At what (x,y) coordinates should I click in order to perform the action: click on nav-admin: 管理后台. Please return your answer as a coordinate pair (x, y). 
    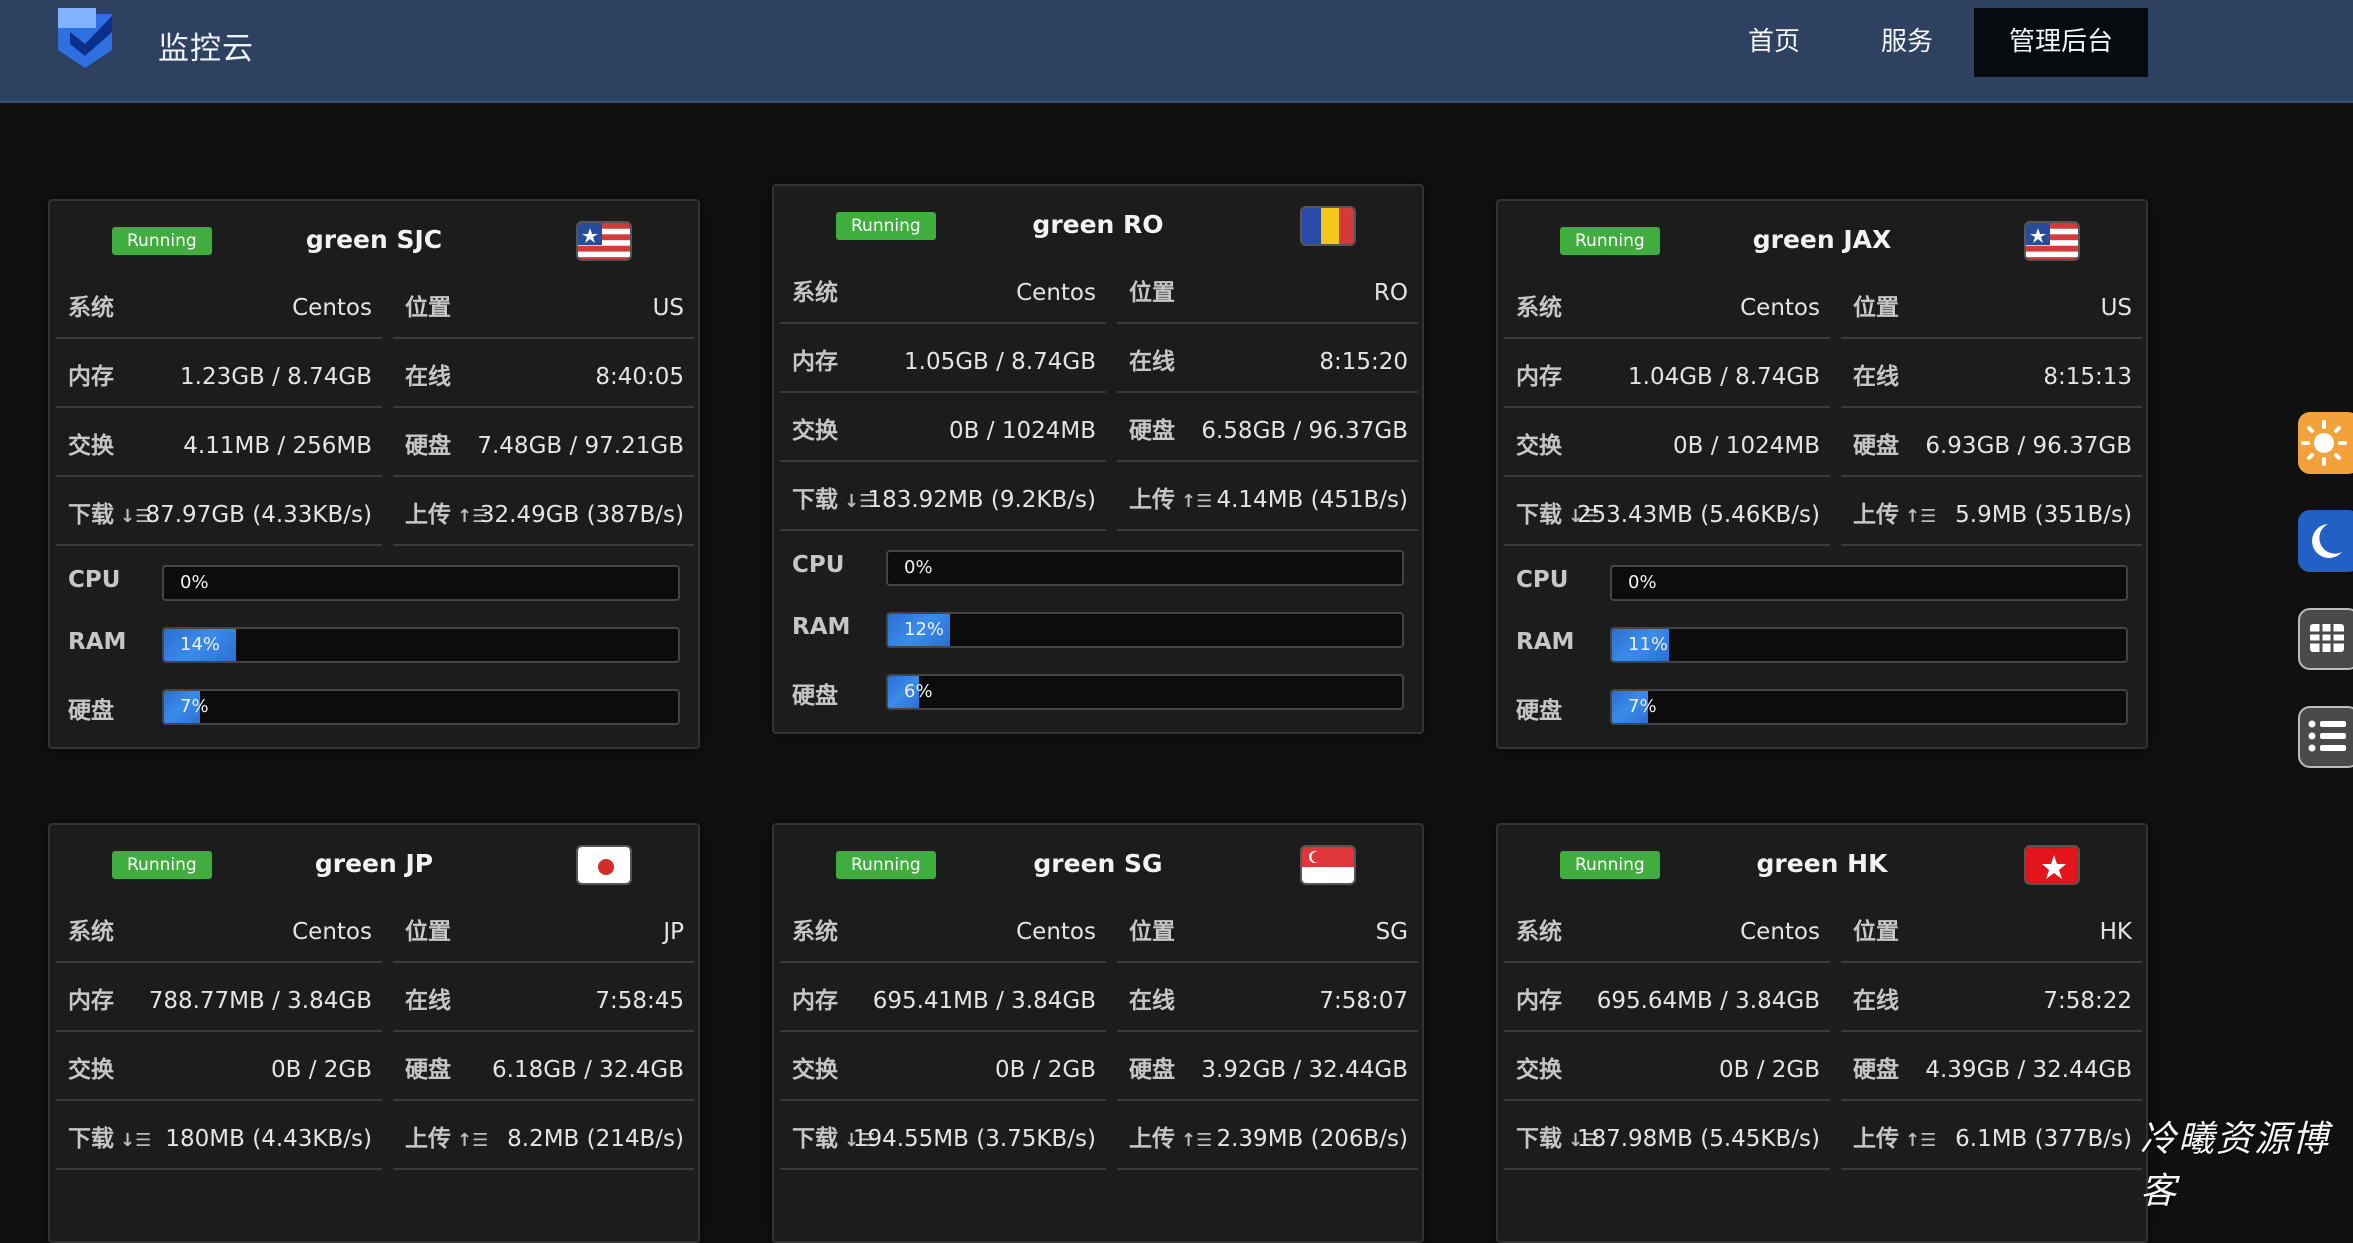
    Looking at the image, I should click on (2061, 42).